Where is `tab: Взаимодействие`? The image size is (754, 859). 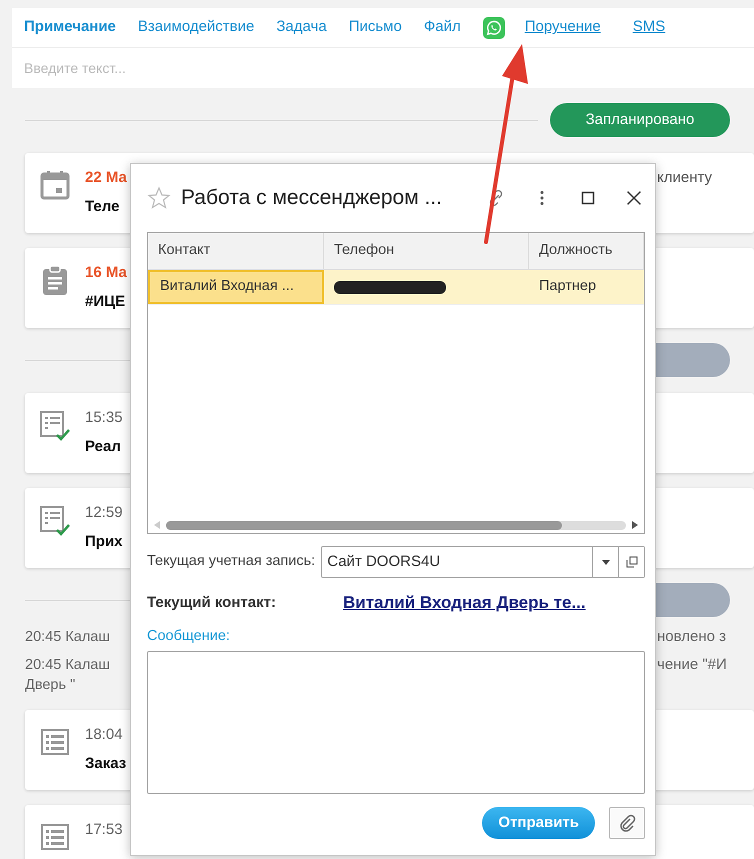 tab: Взаимодействие is located at coordinates (196, 27).